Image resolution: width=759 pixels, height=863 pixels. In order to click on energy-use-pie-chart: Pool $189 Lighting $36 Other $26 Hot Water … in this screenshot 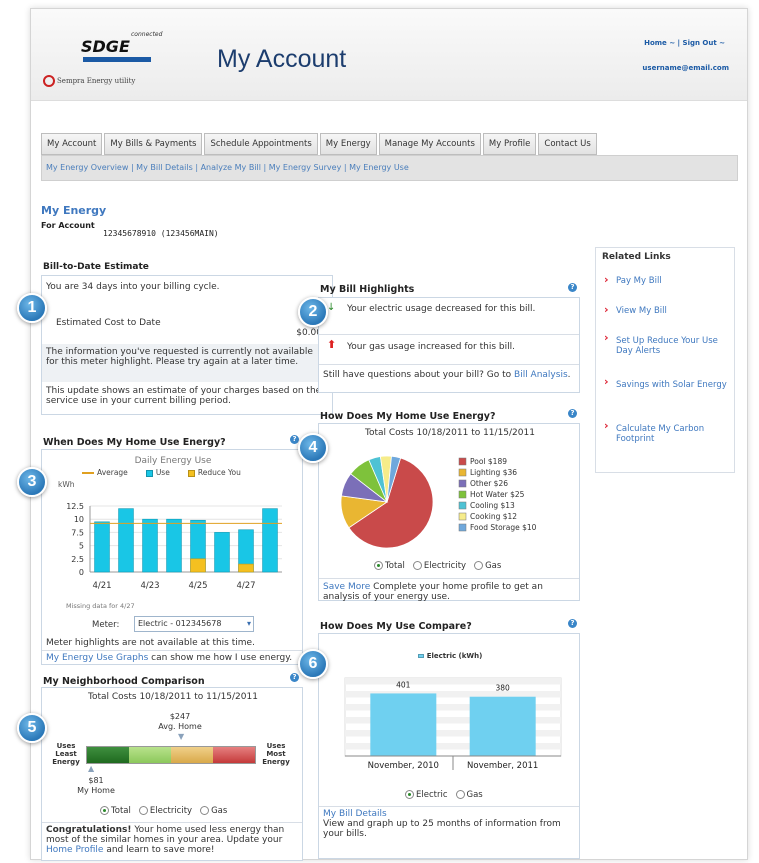, I will do `click(438, 502)`.